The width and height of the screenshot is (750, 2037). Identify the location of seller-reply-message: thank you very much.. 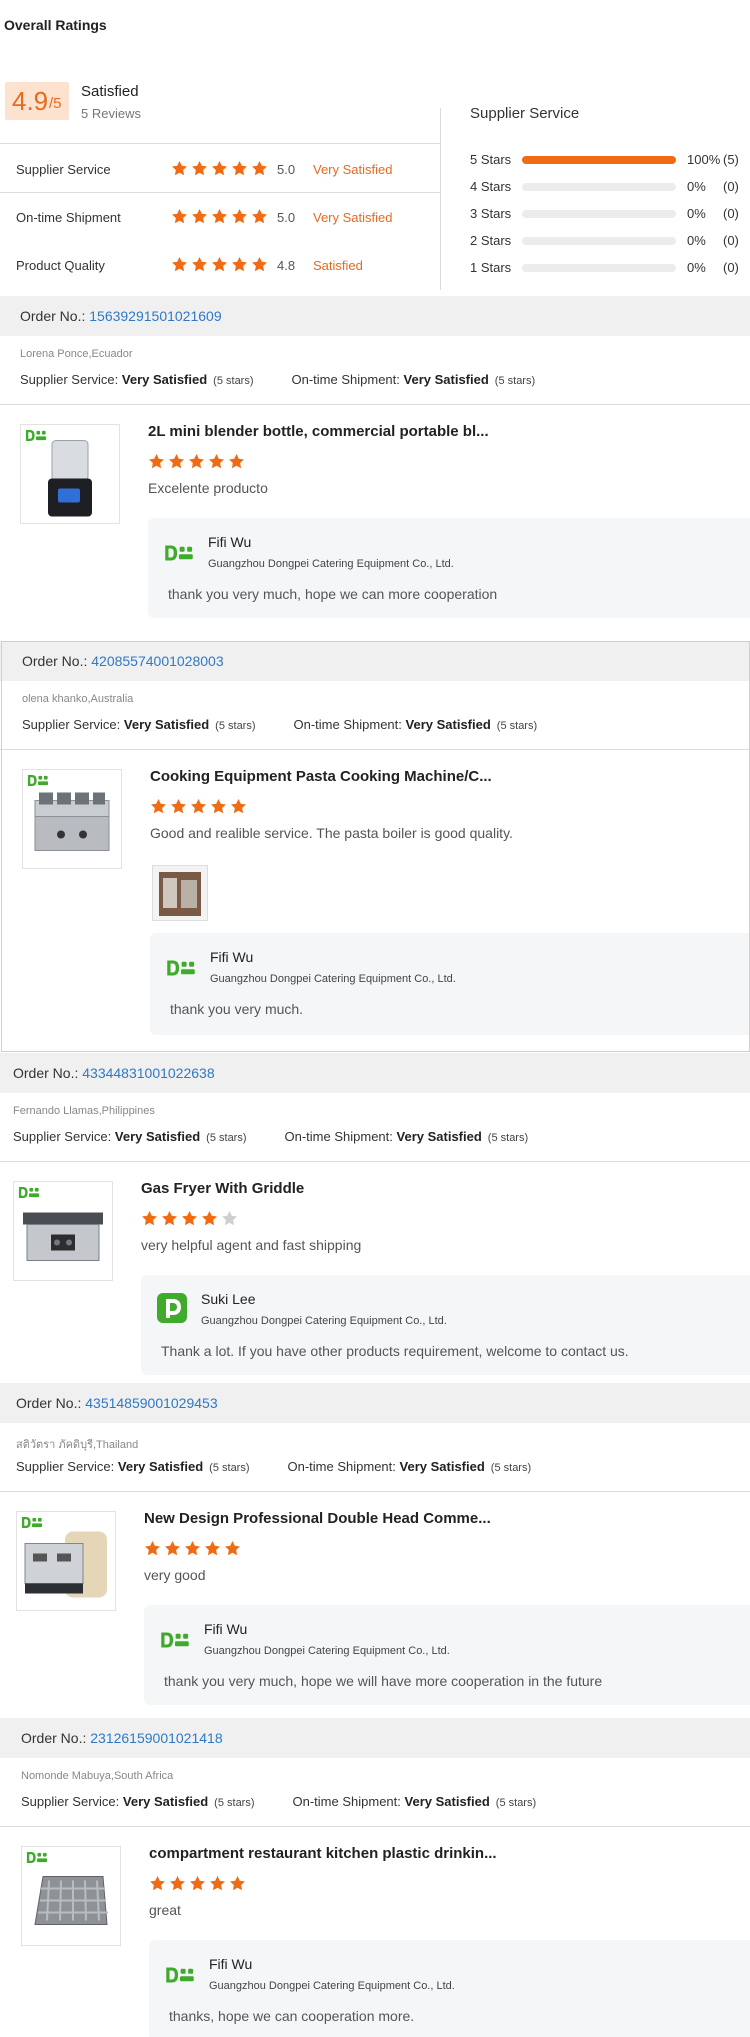
(237, 1009).